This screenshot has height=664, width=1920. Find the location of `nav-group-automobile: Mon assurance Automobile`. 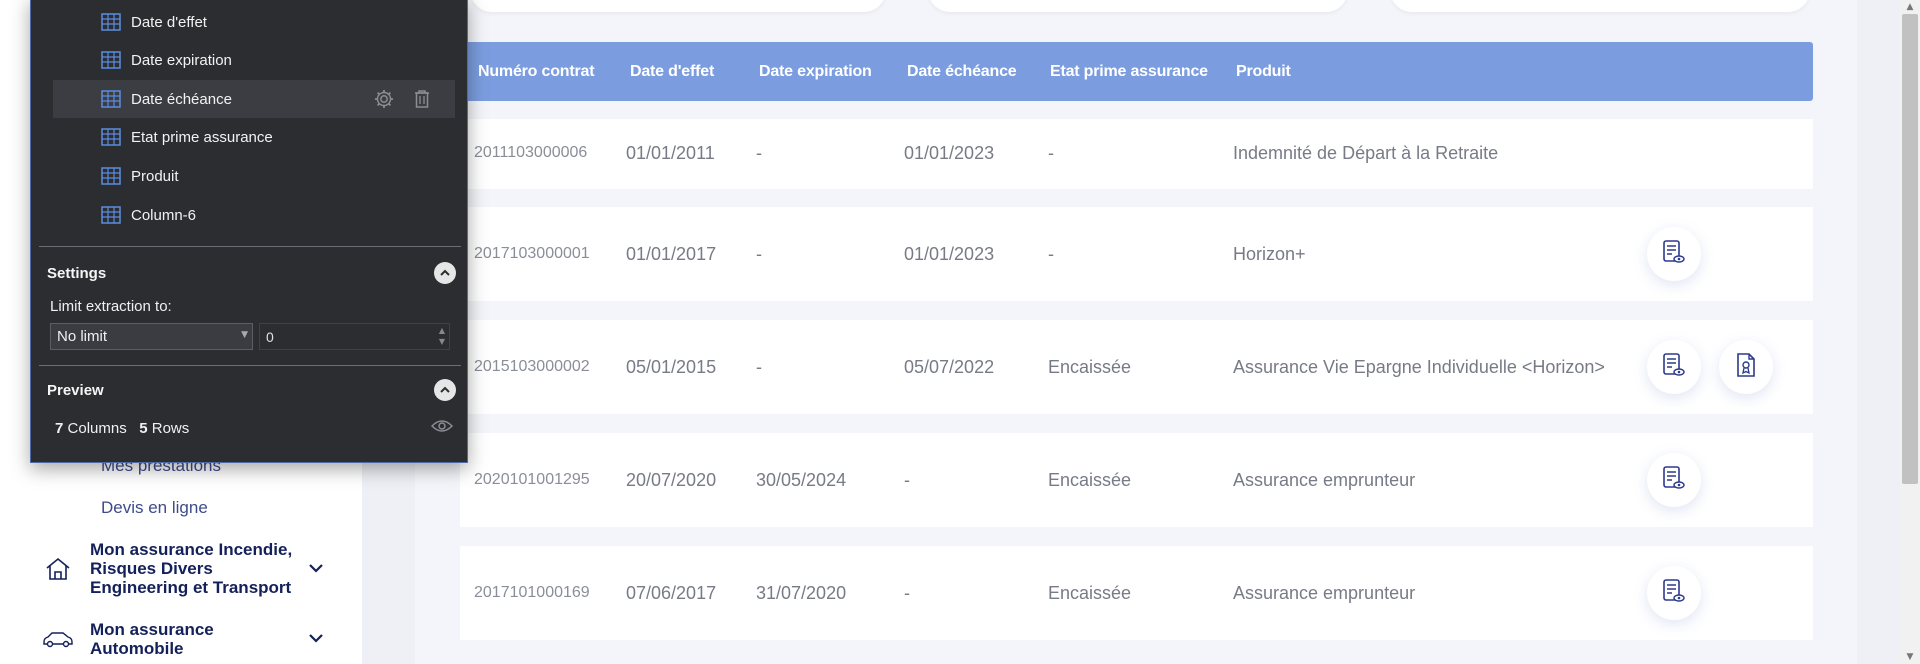

nav-group-automobile: Mon assurance Automobile is located at coordinates (190, 639).